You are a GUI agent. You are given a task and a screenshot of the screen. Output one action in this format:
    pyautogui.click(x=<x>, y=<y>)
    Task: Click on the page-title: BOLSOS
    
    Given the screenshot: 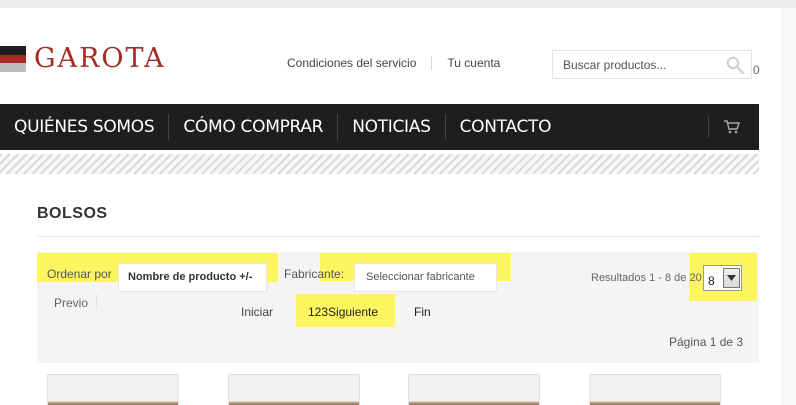 What is the action you would take?
    pyautogui.click(x=72, y=213)
    